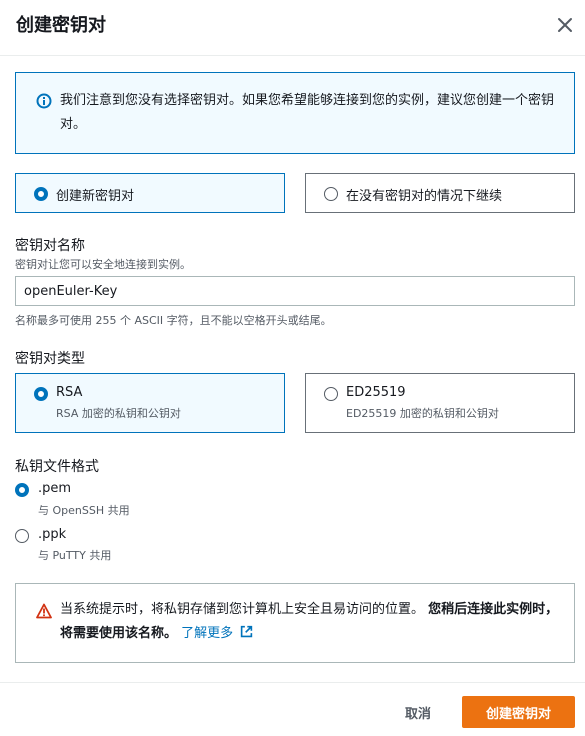 This screenshot has height=736, width=585. I want to click on option-continue-without-key-pair: 在没有密钥对的情况下继续, so click(440, 193).